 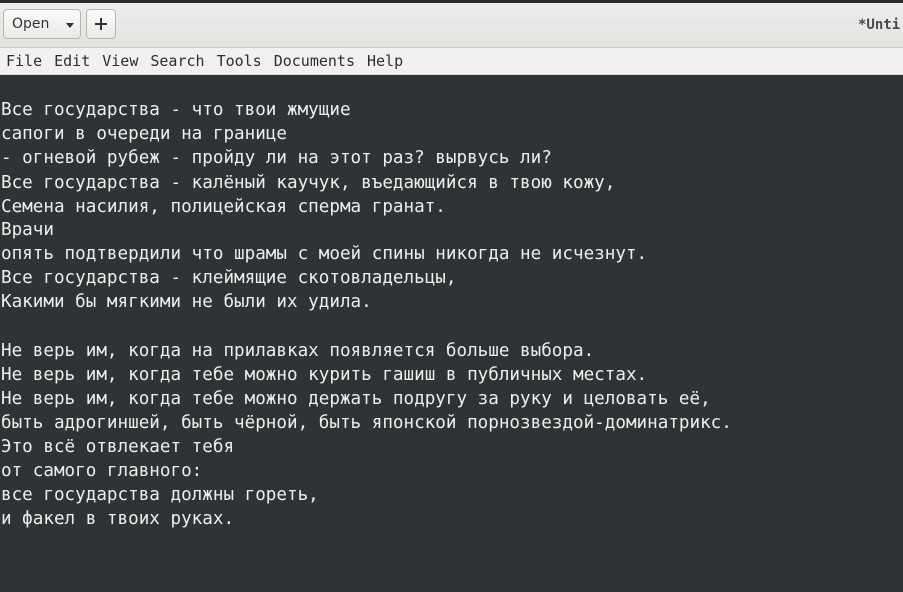 I want to click on plus-icon, so click(x=101, y=24).